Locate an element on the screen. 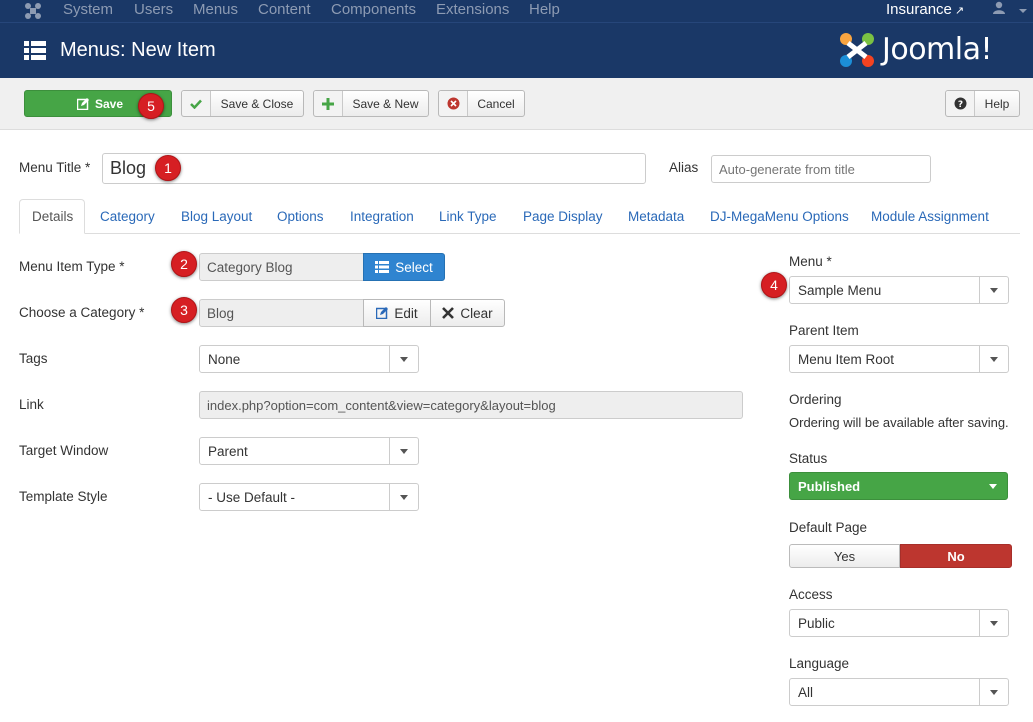  parent-item-label: Parent Item is located at coordinates (824, 330).